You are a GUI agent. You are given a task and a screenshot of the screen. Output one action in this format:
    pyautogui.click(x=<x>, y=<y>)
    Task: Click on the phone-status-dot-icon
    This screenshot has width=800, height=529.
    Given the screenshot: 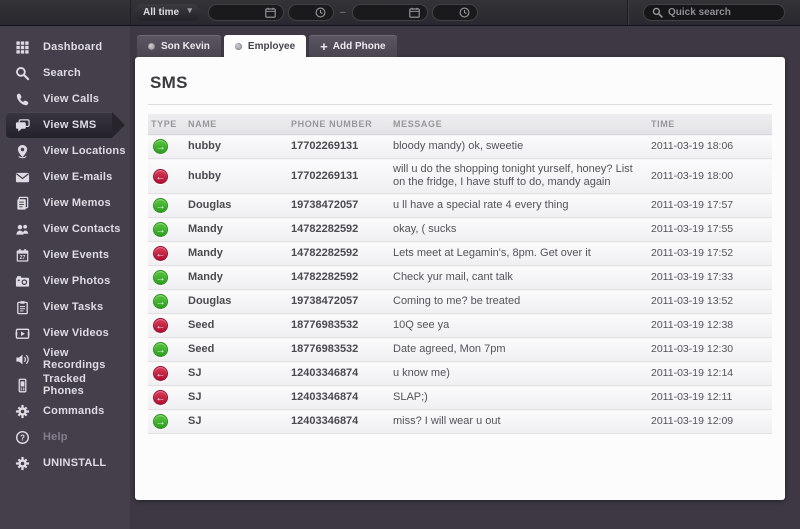 What is the action you would take?
    pyautogui.click(x=238, y=46)
    